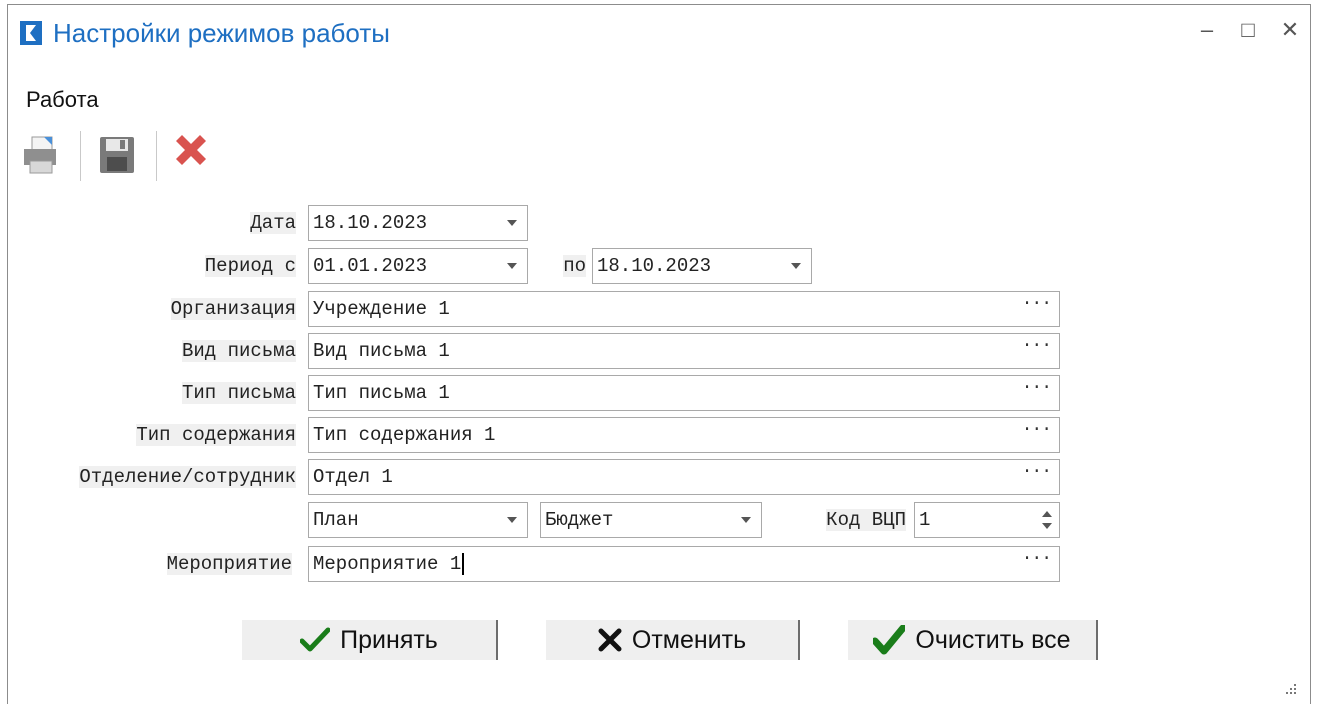 This screenshot has height=704, width=1319. What do you see at coordinates (579, 520) in the screenshot?
I see `budget-value: Бюджет` at bounding box center [579, 520].